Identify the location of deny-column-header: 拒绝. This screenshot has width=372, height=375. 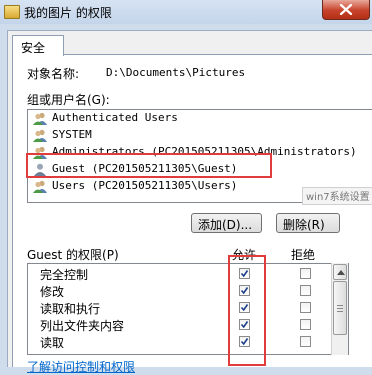
(303, 255).